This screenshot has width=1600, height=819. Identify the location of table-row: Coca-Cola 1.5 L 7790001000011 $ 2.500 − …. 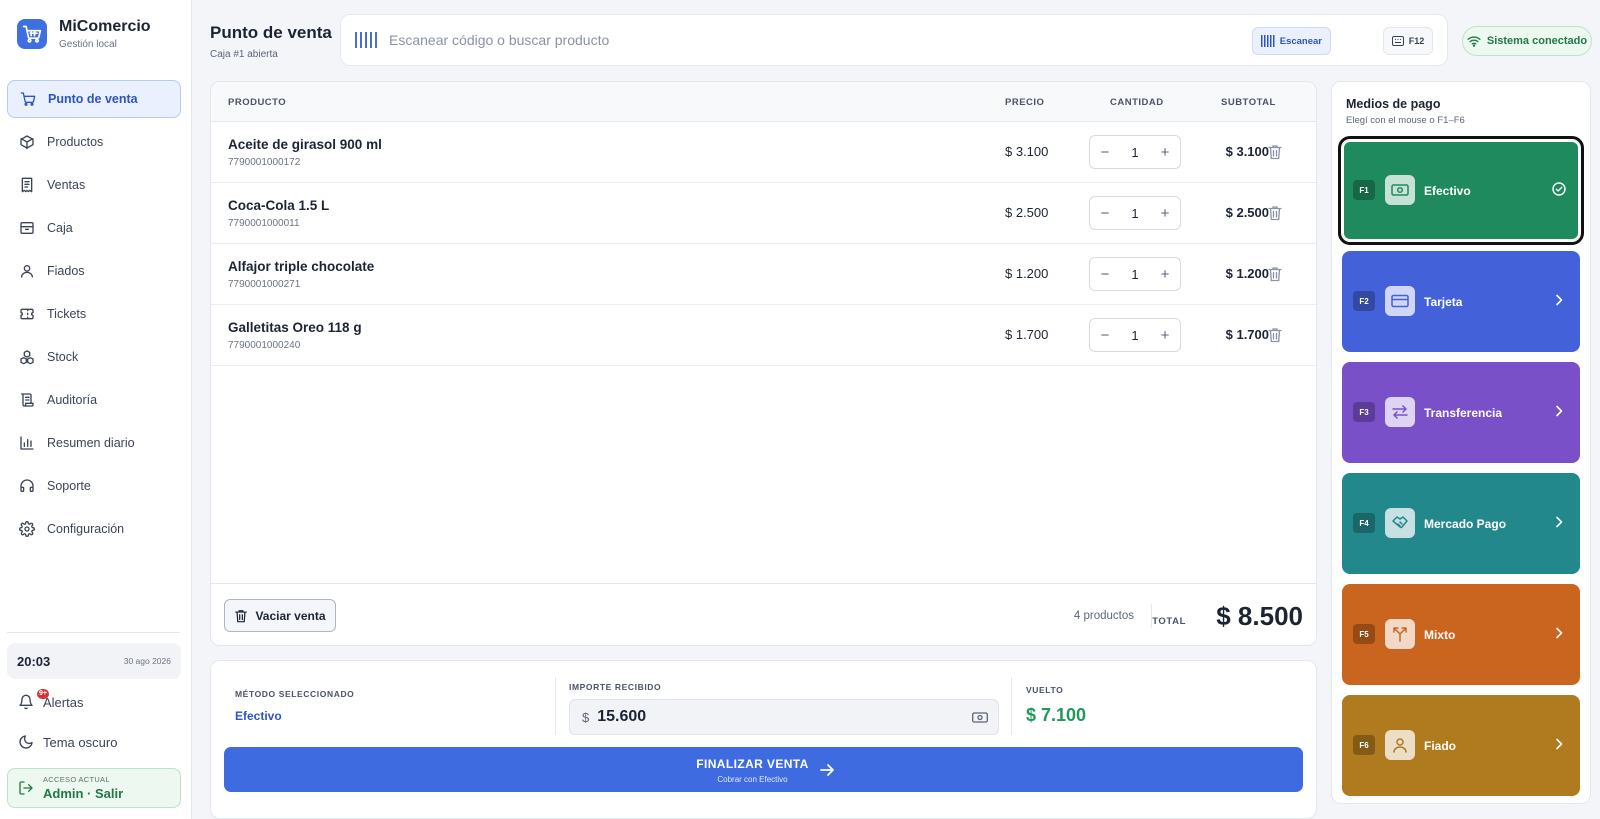
(763, 213).